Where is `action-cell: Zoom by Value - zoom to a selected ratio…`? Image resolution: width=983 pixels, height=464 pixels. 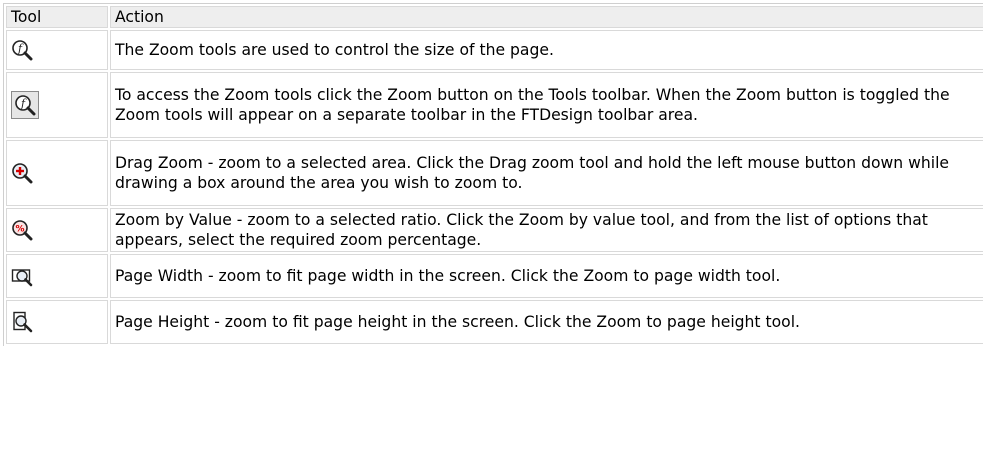
action-cell: Zoom by Value - zoom to a selected ratio… is located at coordinates (546, 230).